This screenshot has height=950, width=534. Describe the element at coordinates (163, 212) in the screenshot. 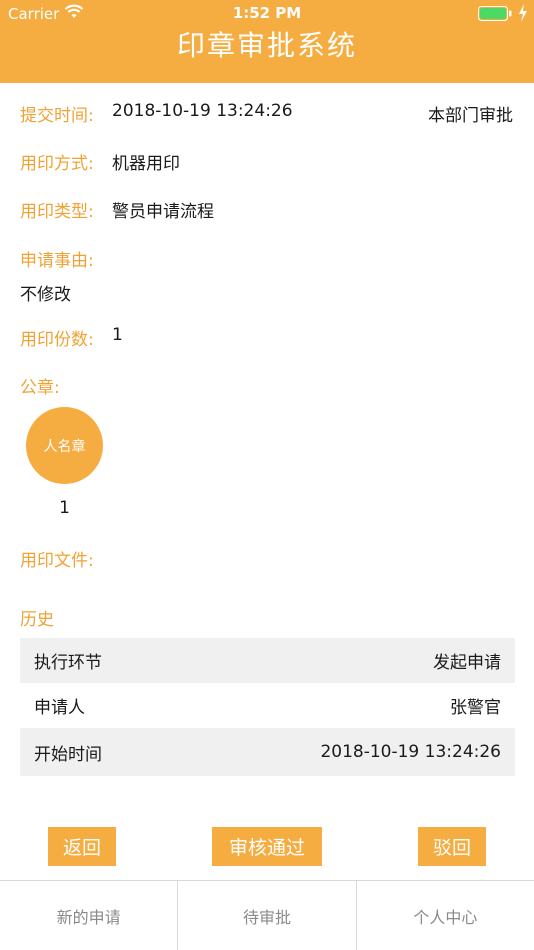

I see `type-value: 警员申请流程` at that location.